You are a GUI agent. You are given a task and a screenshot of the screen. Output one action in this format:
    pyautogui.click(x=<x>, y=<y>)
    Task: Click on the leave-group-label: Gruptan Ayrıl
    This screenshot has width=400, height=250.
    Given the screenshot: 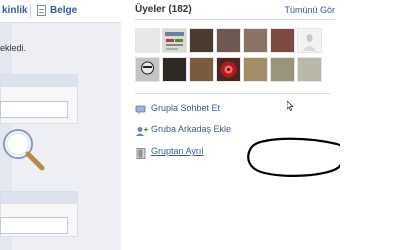 What is the action you would take?
    pyautogui.click(x=177, y=151)
    